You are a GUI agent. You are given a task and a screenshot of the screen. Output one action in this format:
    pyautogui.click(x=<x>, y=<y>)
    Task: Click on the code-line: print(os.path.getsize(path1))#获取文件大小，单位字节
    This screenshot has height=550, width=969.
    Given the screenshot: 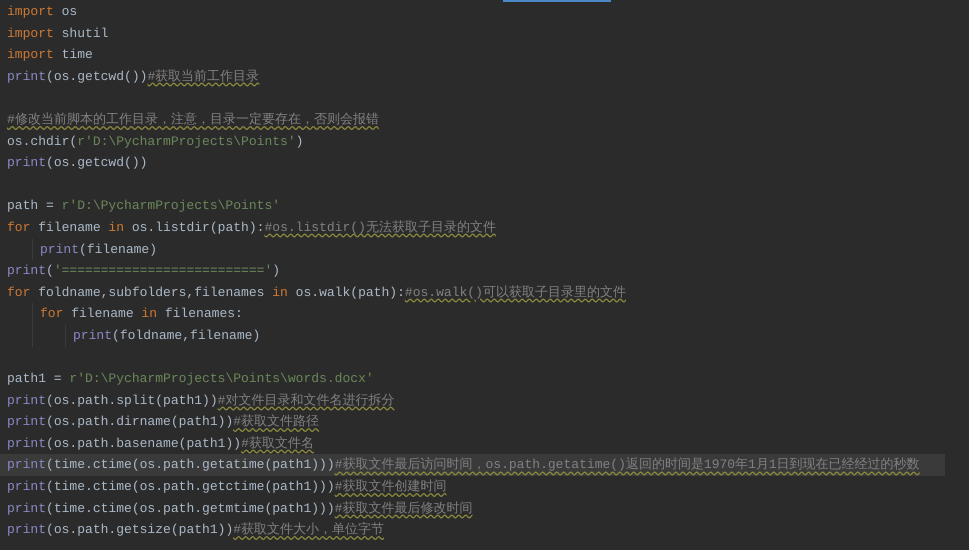 What is the action you would take?
    pyautogui.click(x=196, y=530)
    